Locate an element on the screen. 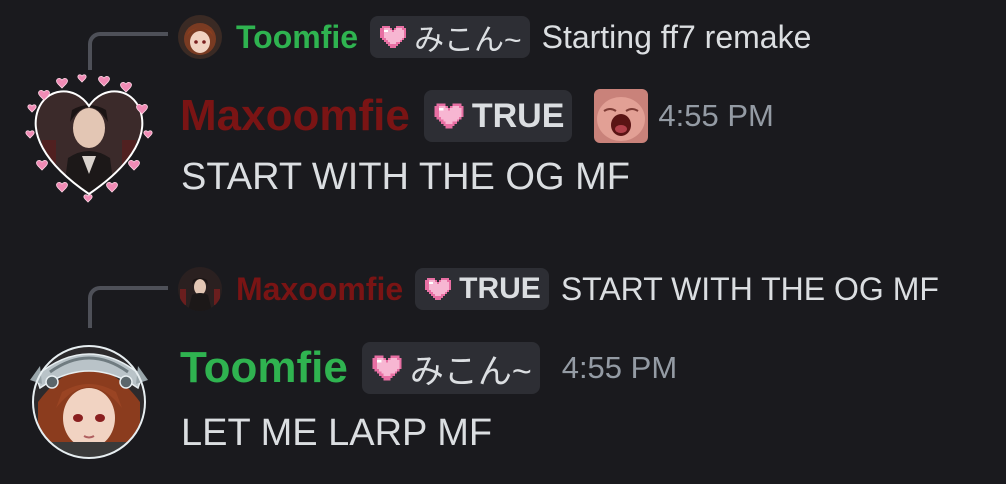  user-tag: みこん~ is located at coordinates (450, 368).